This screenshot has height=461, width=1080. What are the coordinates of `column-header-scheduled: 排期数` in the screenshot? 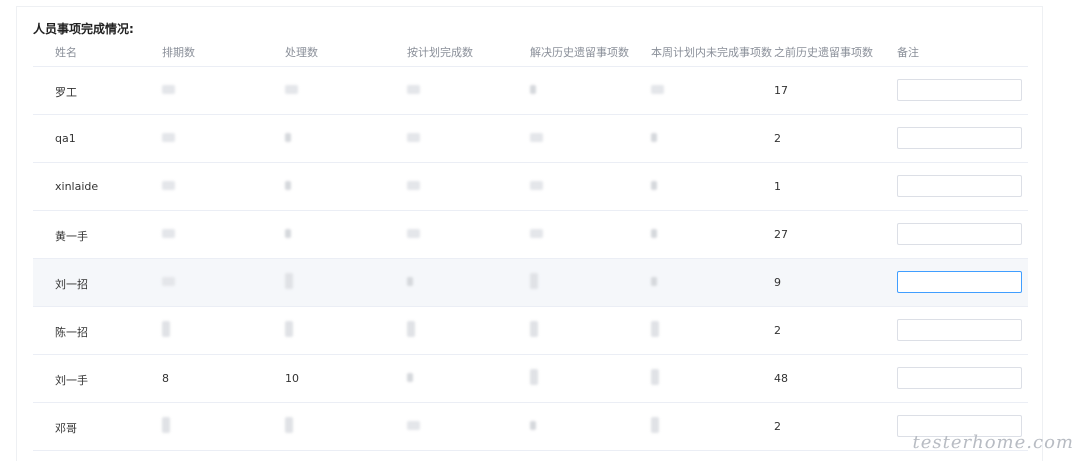 It's located at (178, 52).